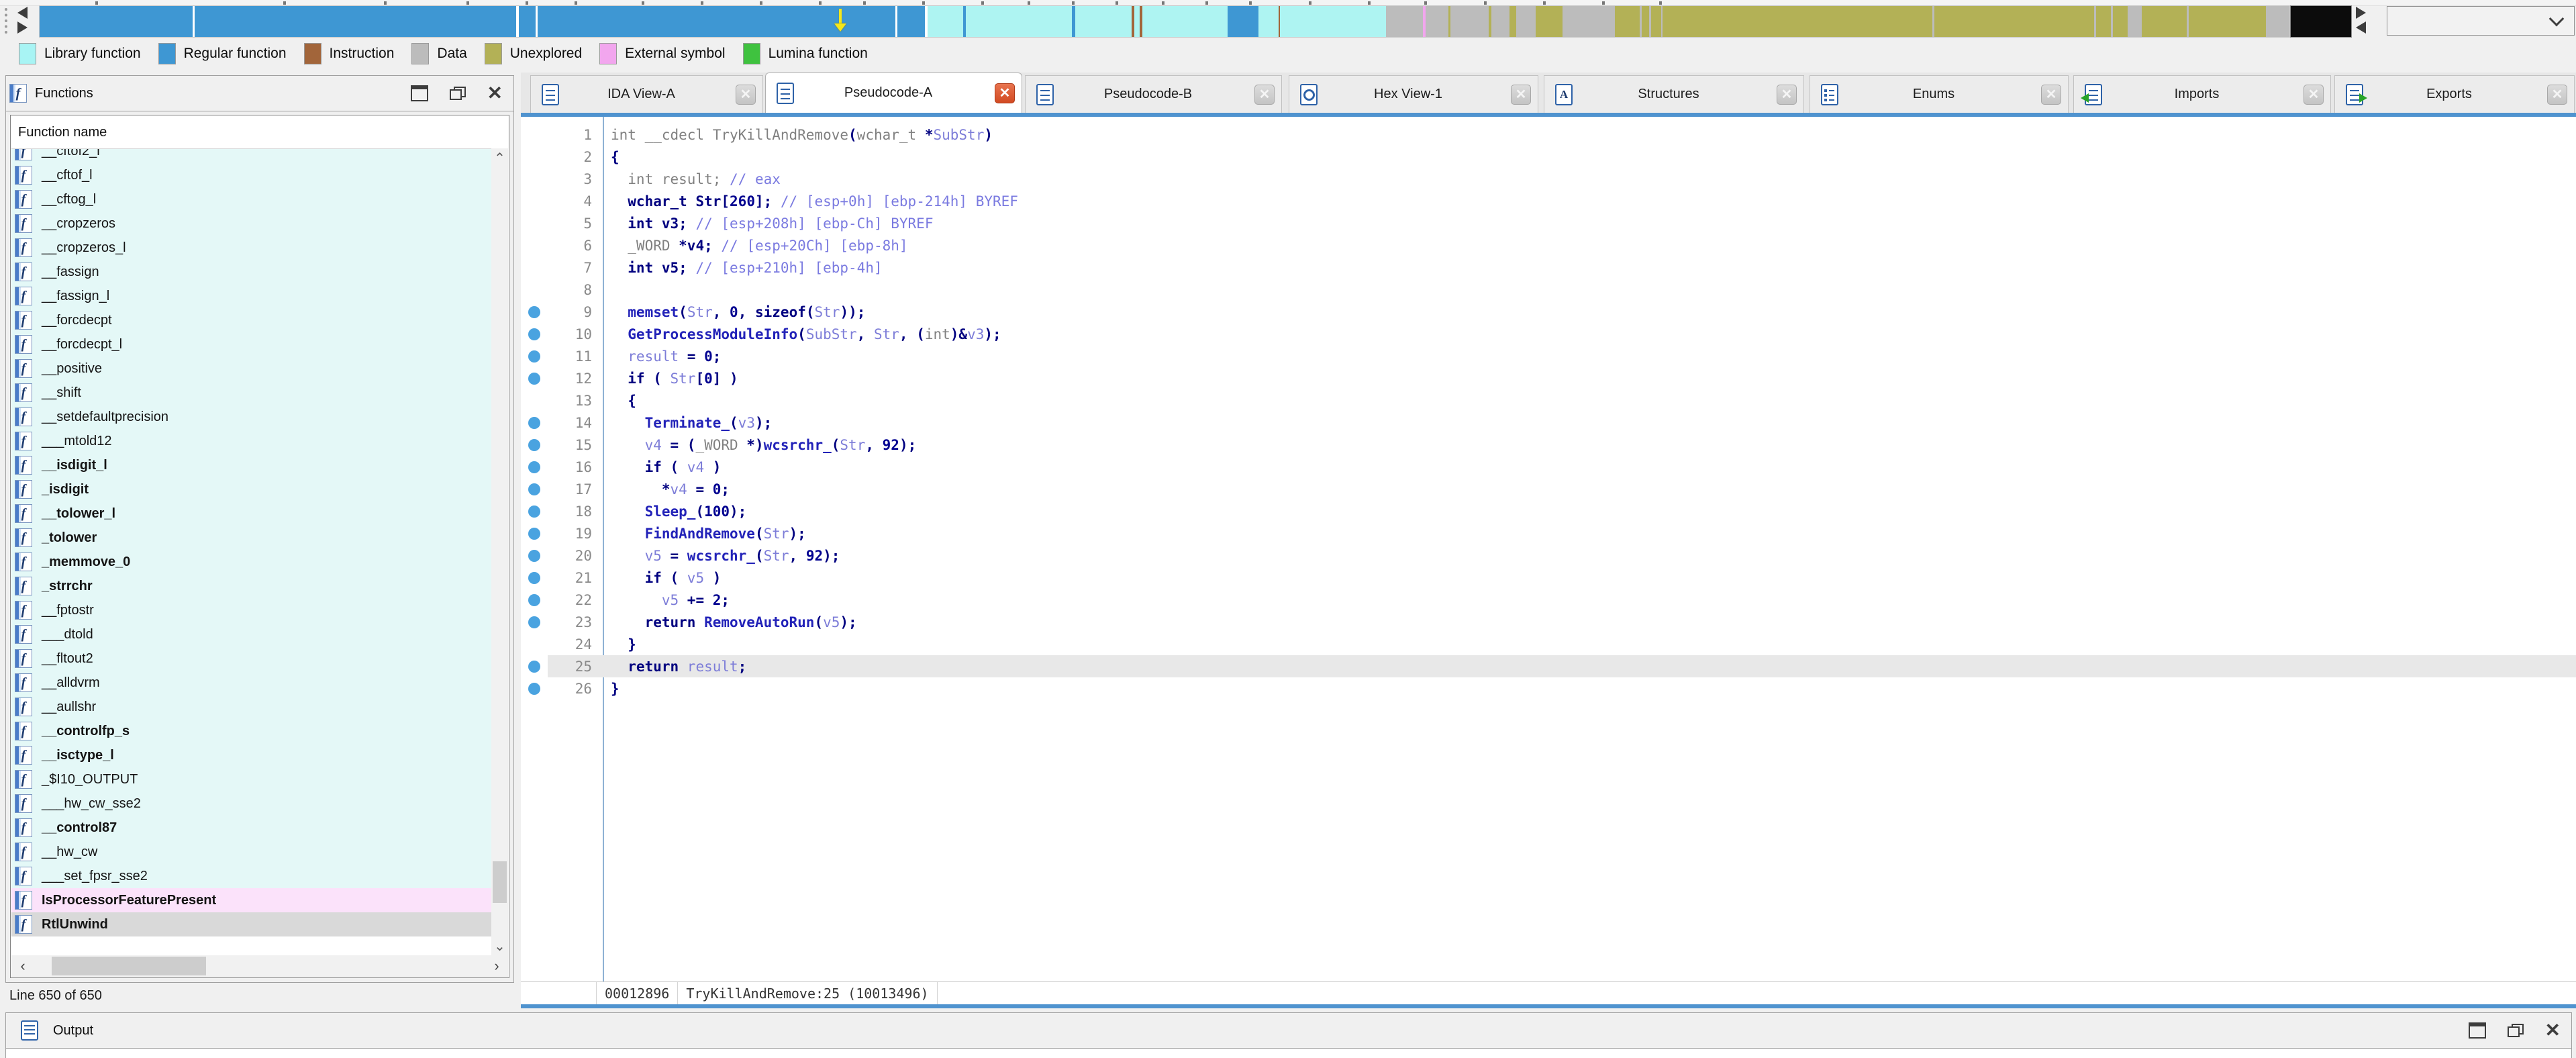  What do you see at coordinates (1584, 312) in the screenshot?
I see `code-text: memset(Str, 0, sizeof(Str));` at bounding box center [1584, 312].